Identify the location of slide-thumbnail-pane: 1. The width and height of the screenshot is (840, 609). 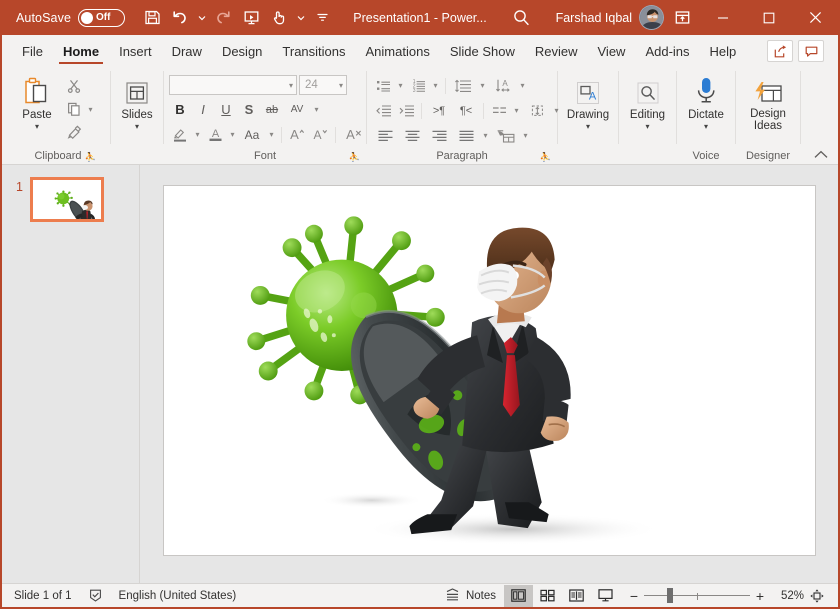
(71, 374).